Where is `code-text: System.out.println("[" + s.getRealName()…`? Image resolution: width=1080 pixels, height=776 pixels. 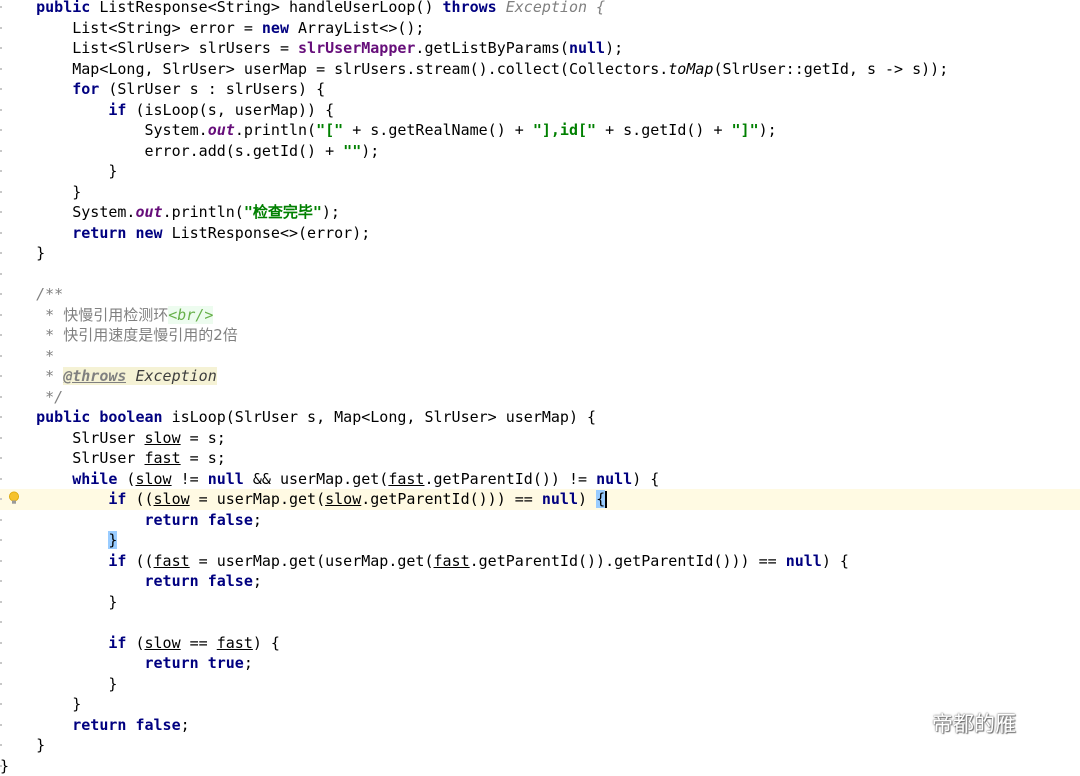
code-text: System.out.println("[" + s.getRealName()… is located at coordinates (388, 130).